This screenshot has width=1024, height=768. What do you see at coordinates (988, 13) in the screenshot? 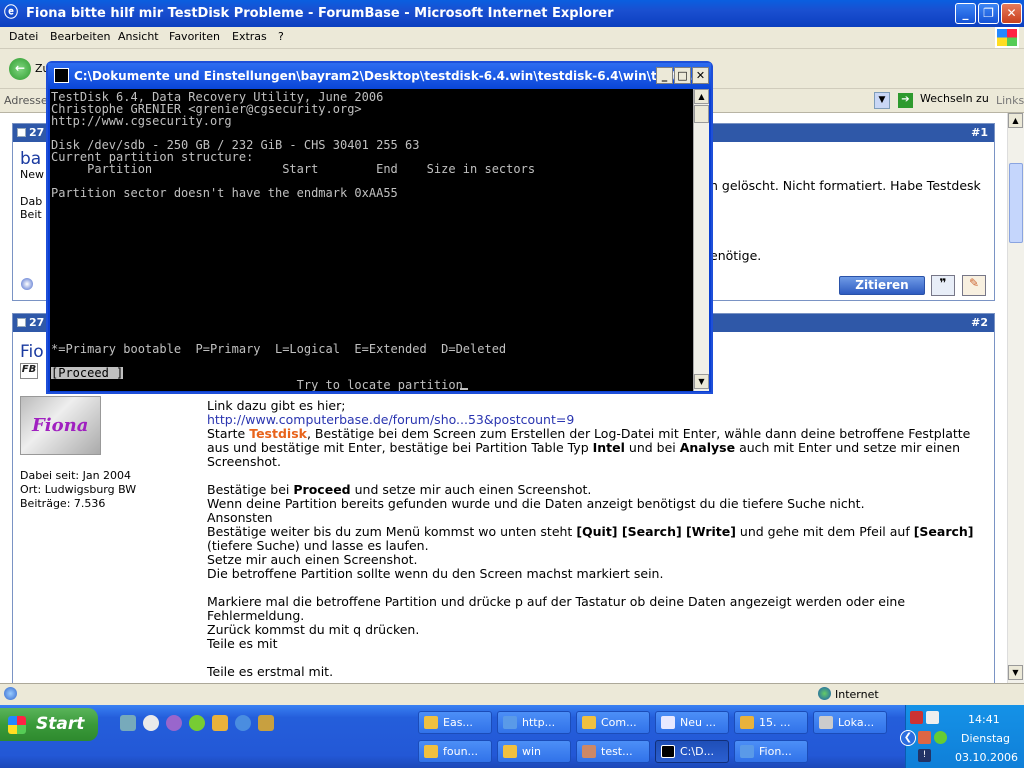
I see `maximize-button: ❐` at bounding box center [988, 13].